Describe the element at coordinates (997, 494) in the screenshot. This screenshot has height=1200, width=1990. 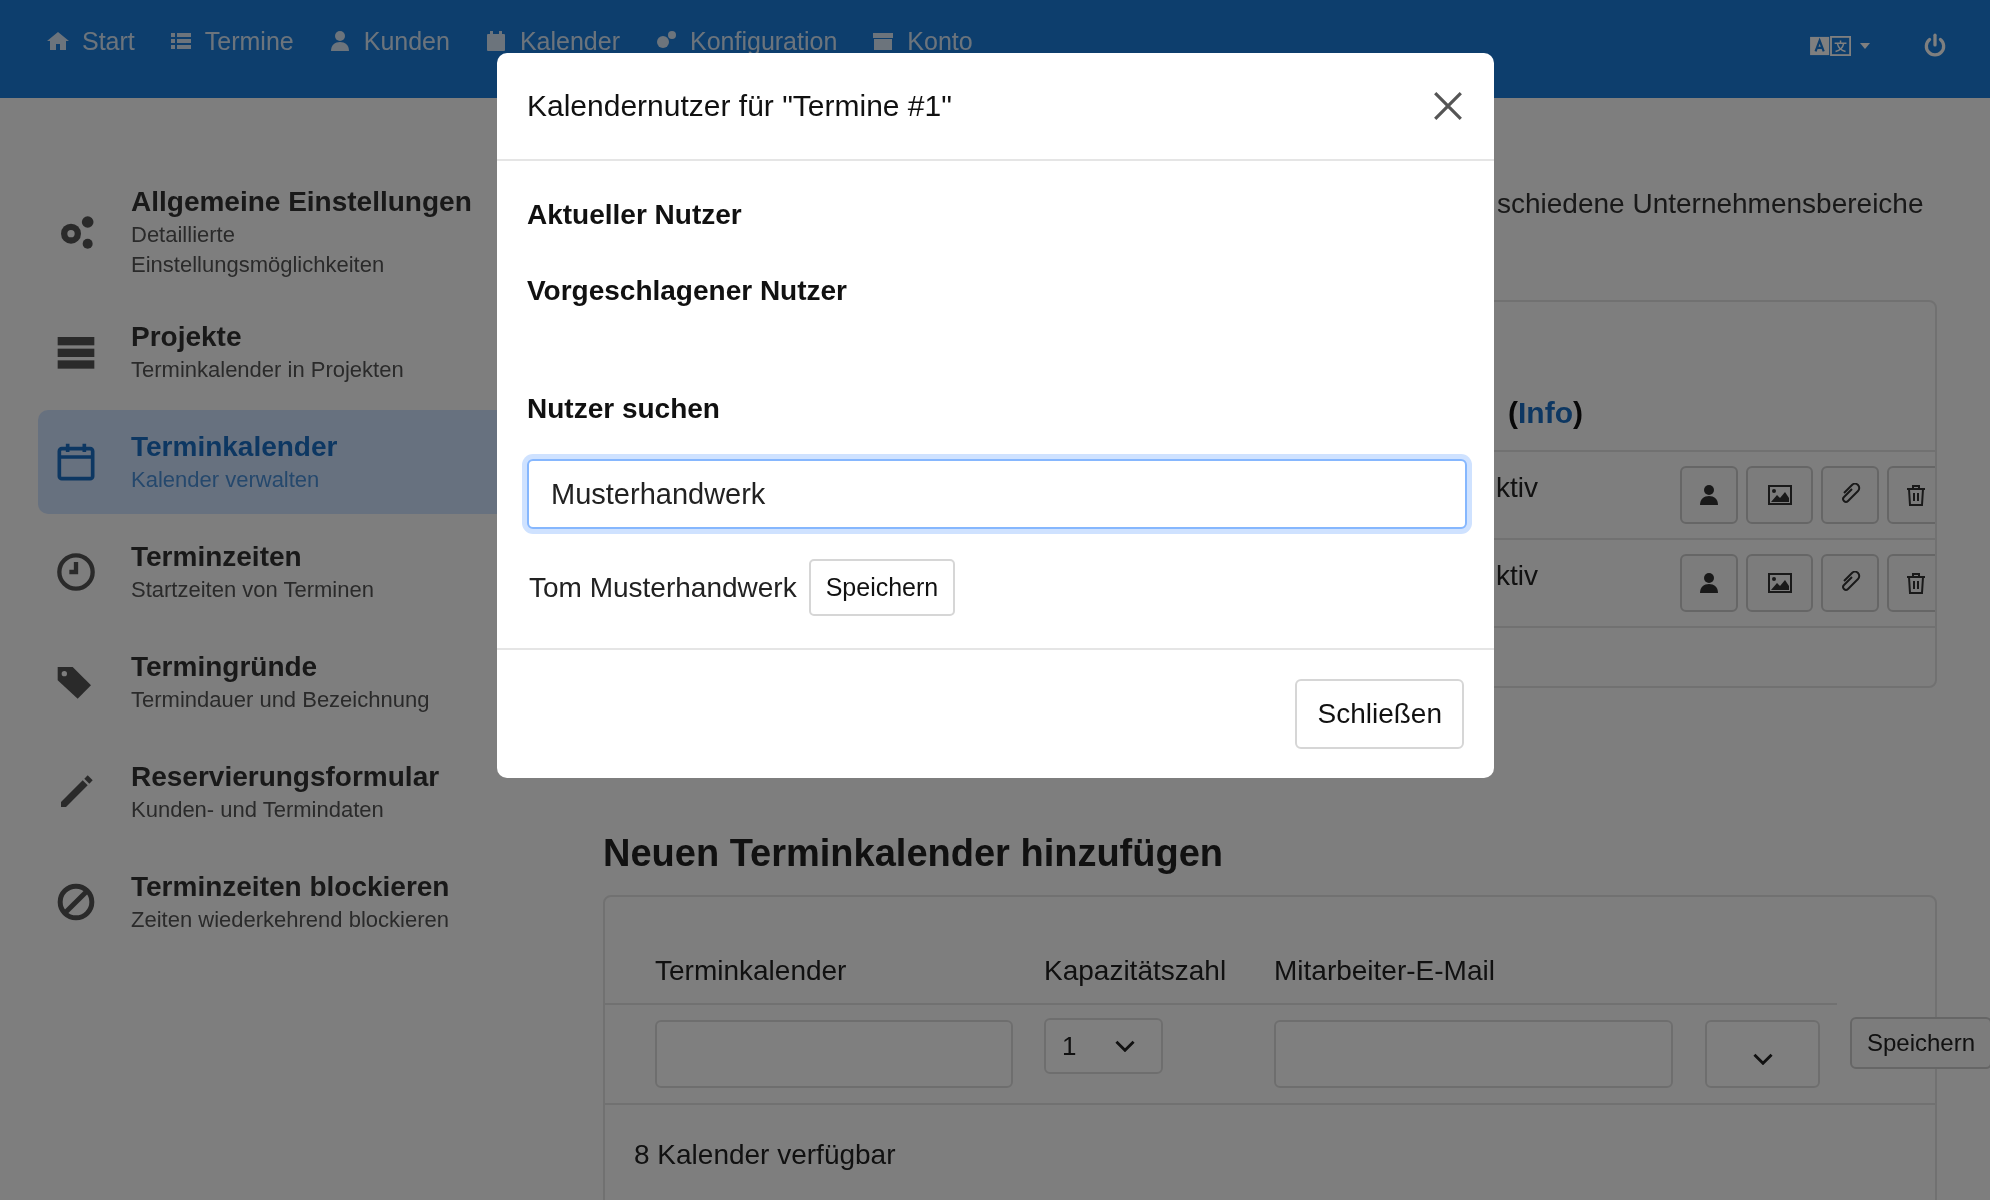
I see `search-field: Musterhandwerk` at that location.